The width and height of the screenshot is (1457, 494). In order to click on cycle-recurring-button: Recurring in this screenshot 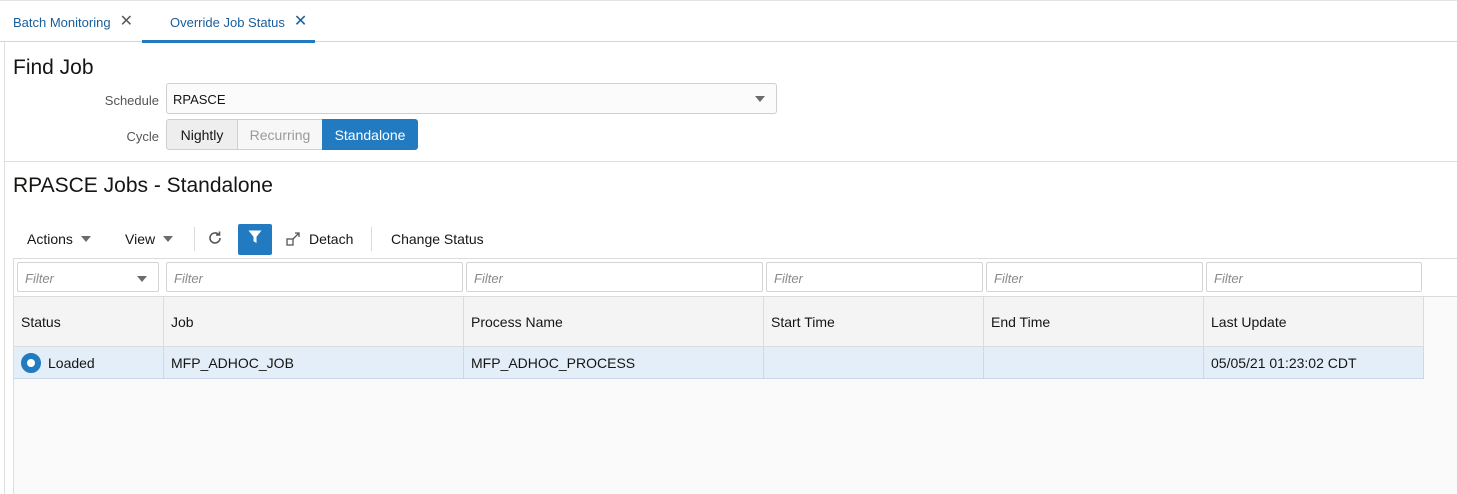, I will do `click(280, 134)`.